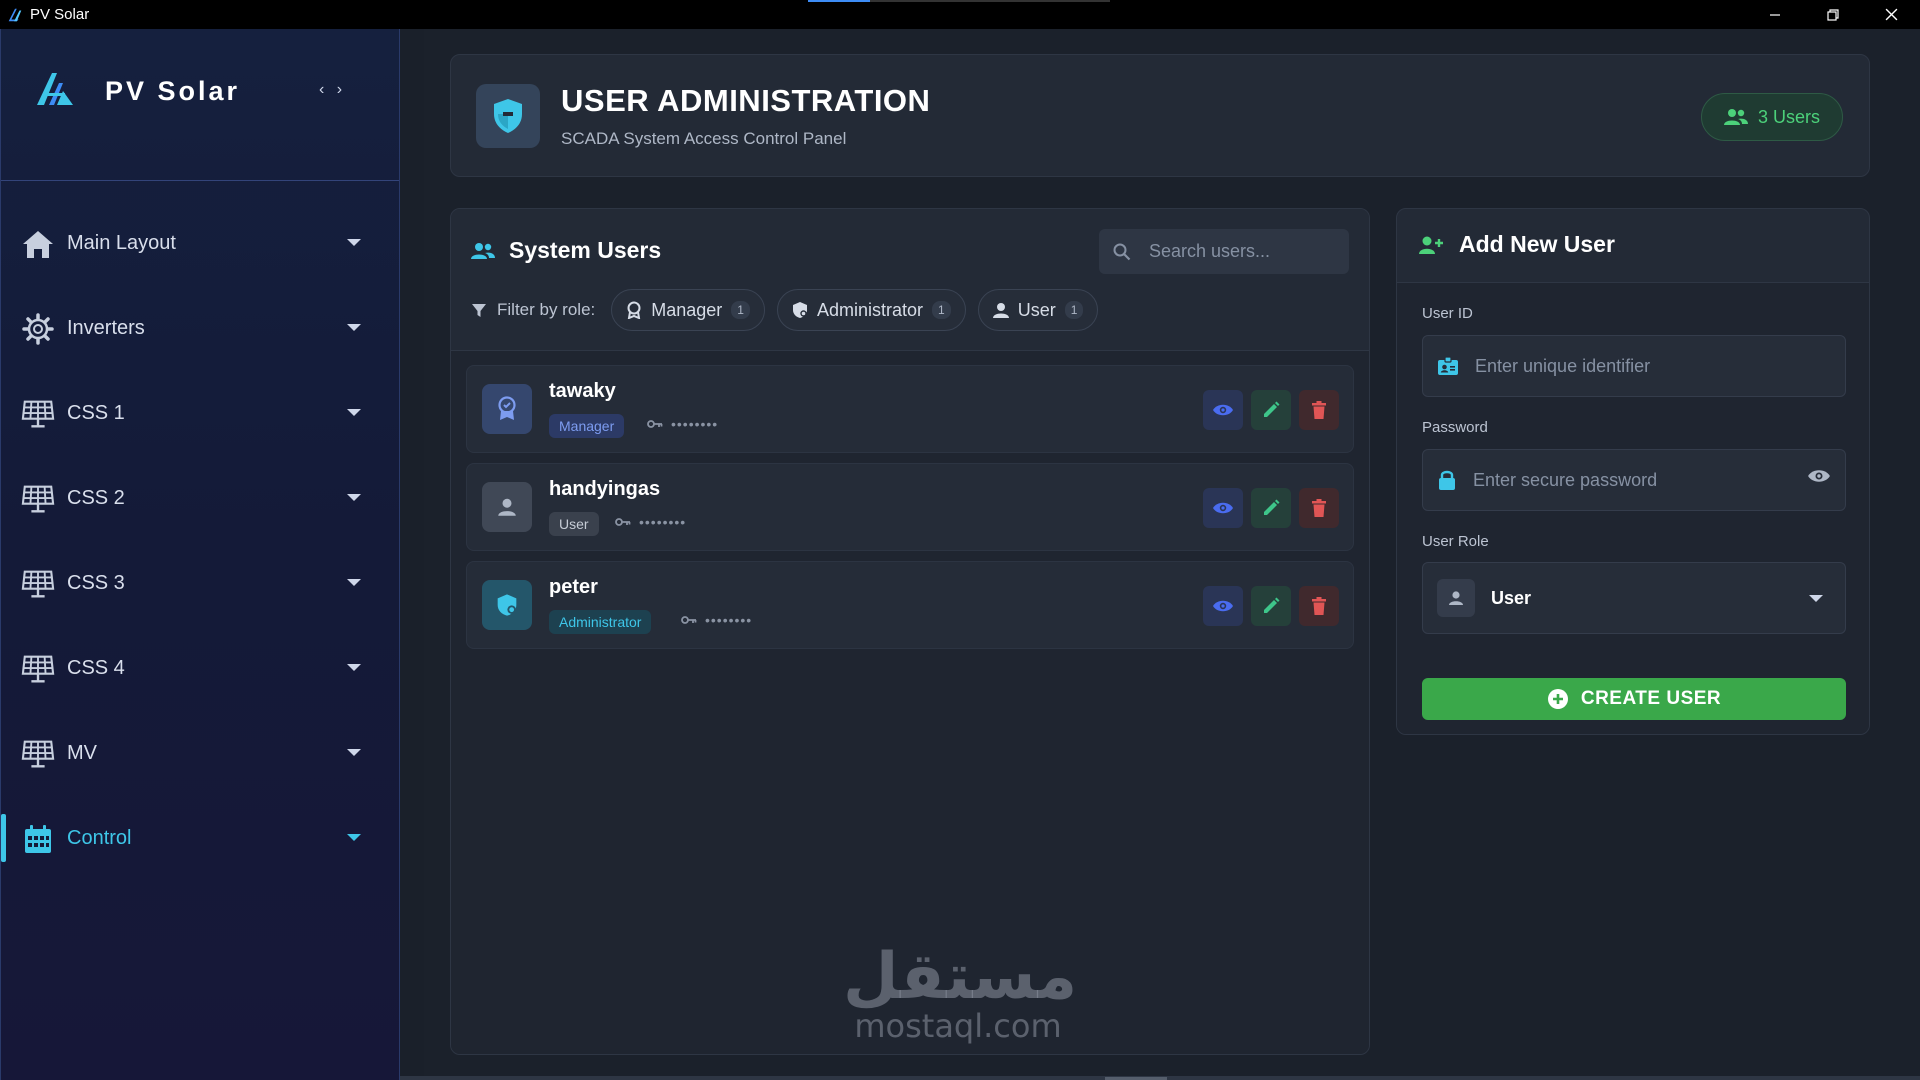 Image resolution: width=1920 pixels, height=1080 pixels. Describe the element at coordinates (200, 583) in the screenshot. I see `sidebar-item-css-3: CSS 3` at that location.